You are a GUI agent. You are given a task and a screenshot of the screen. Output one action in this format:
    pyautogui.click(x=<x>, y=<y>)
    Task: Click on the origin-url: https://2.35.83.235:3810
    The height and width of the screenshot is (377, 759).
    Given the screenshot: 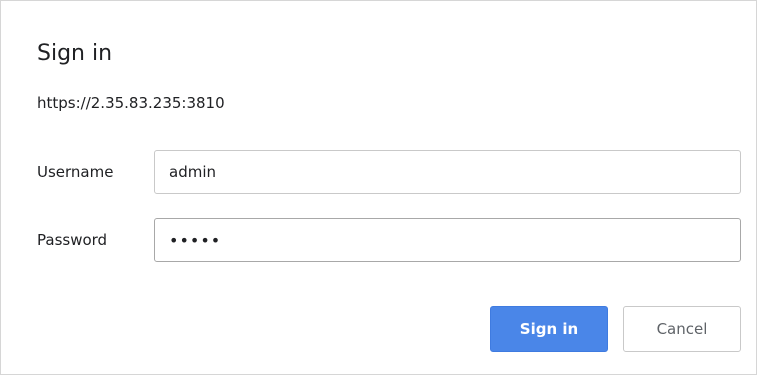 What is the action you would take?
    pyautogui.click(x=131, y=103)
    